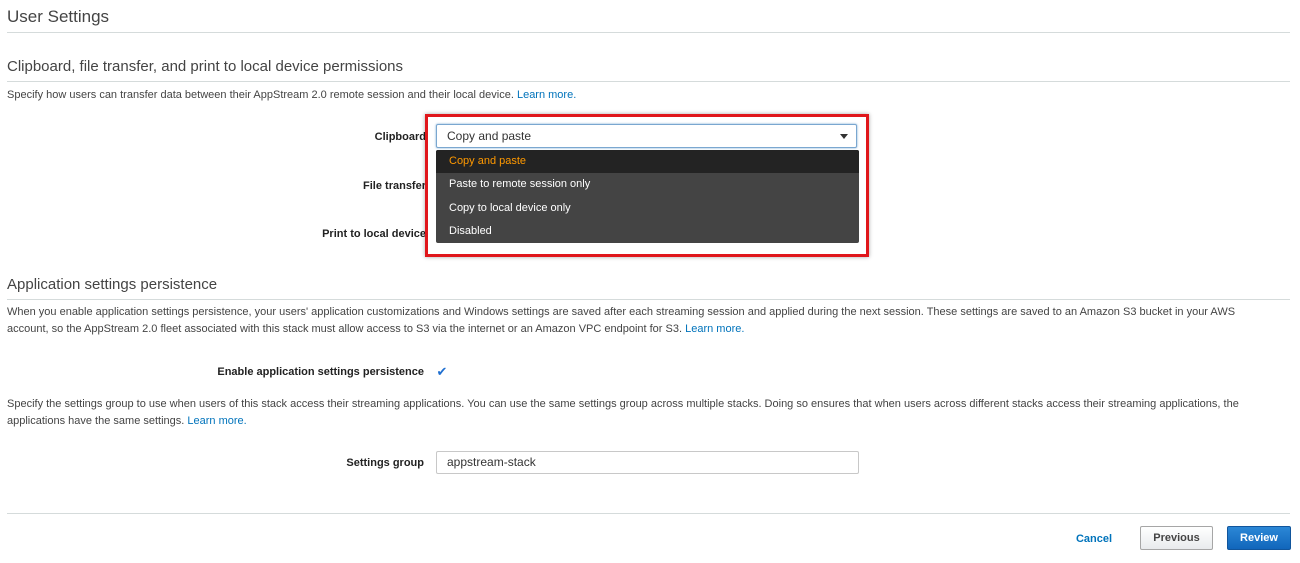 This screenshot has width=1300, height=563. Describe the element at coordinates (648, 32) in the screenshot. I see `title-divider` at that location.